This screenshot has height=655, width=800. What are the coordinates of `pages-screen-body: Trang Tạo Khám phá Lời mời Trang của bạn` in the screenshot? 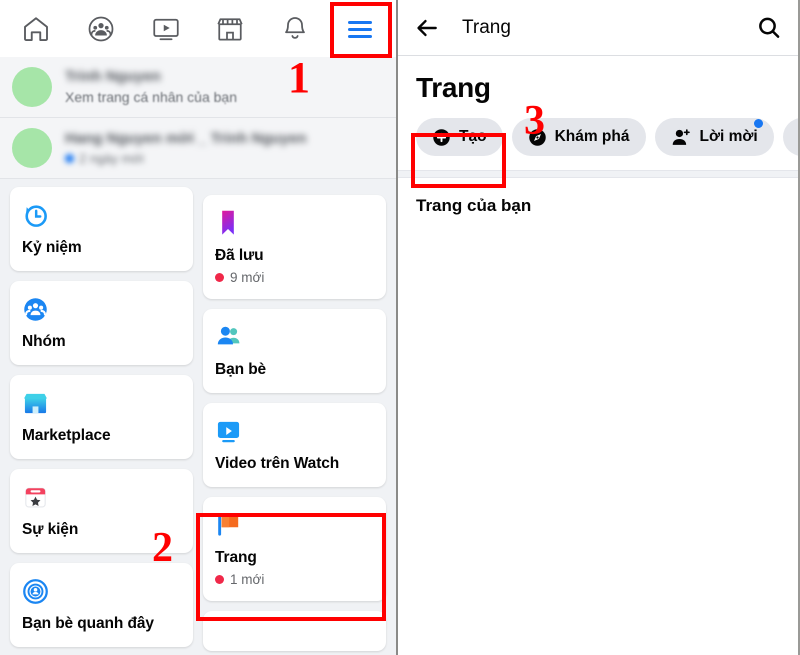 It's located at (598, 136).